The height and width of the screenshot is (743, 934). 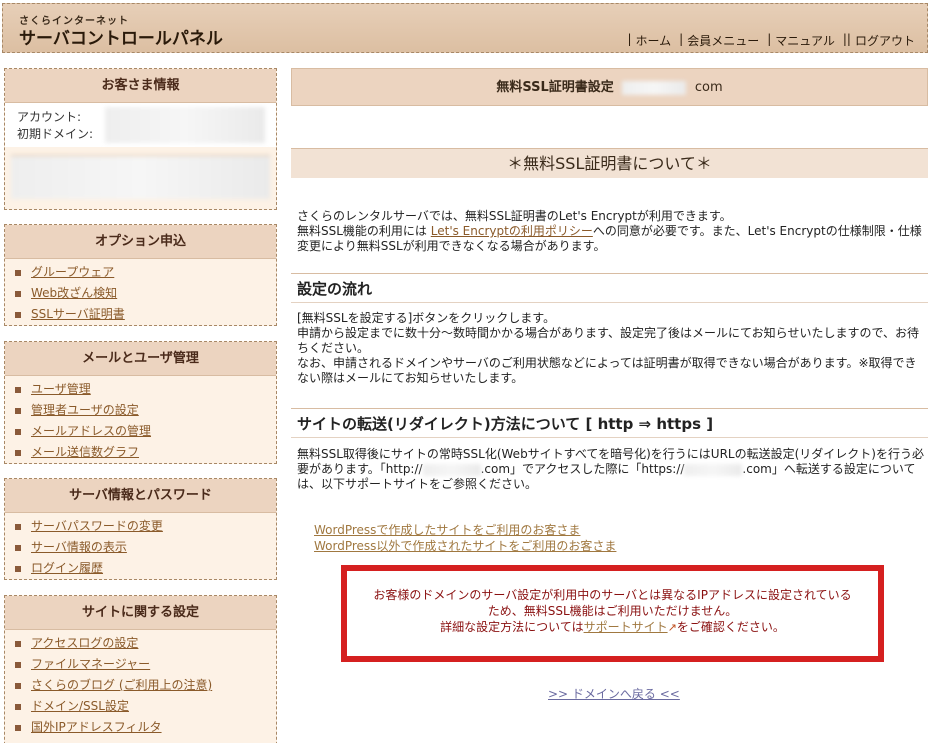 I want to click on sidebar-item-web-tamper: Web改ざん検知, so click(x=140, y=293).